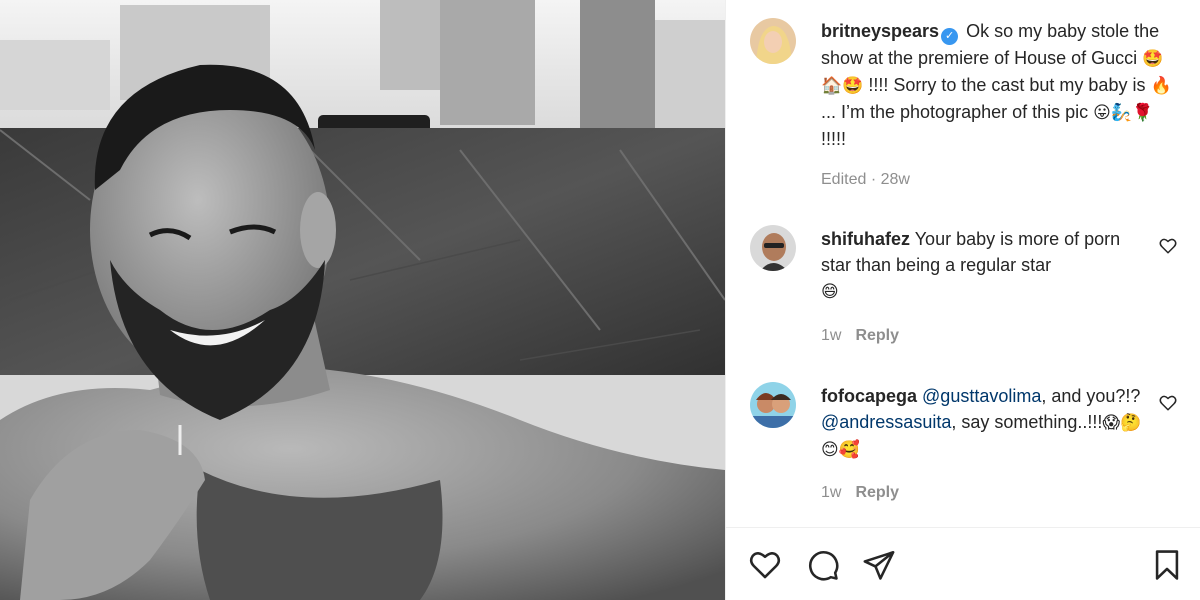  Describe the element at coordinates (865, 239) in the screenshot. I see `commenter-username: shifuhafez` at that location.